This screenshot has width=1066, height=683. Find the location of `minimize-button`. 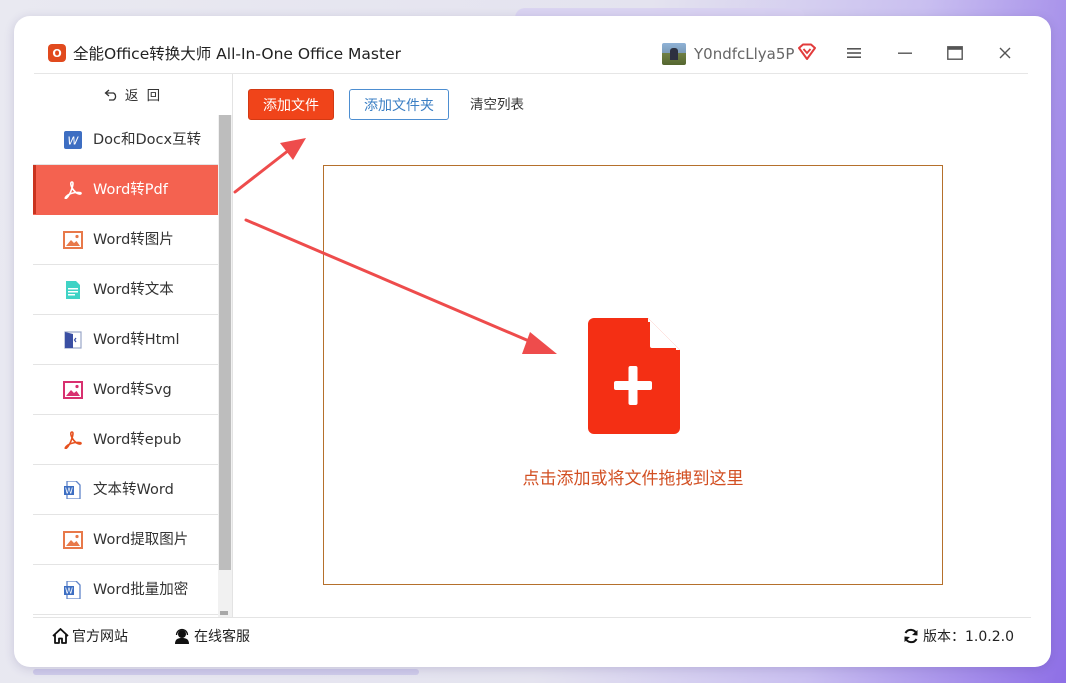

minimize-button is located at coordinates (905, 53).